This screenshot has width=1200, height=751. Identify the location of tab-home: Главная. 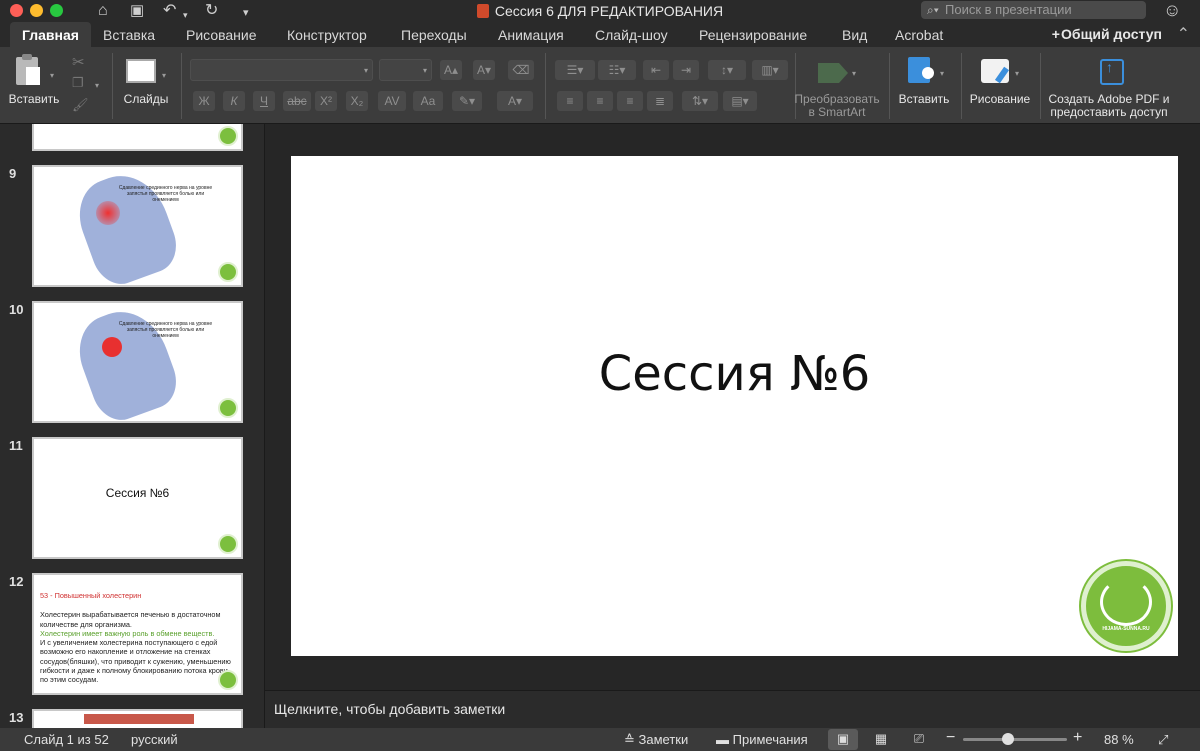
(50, 34).